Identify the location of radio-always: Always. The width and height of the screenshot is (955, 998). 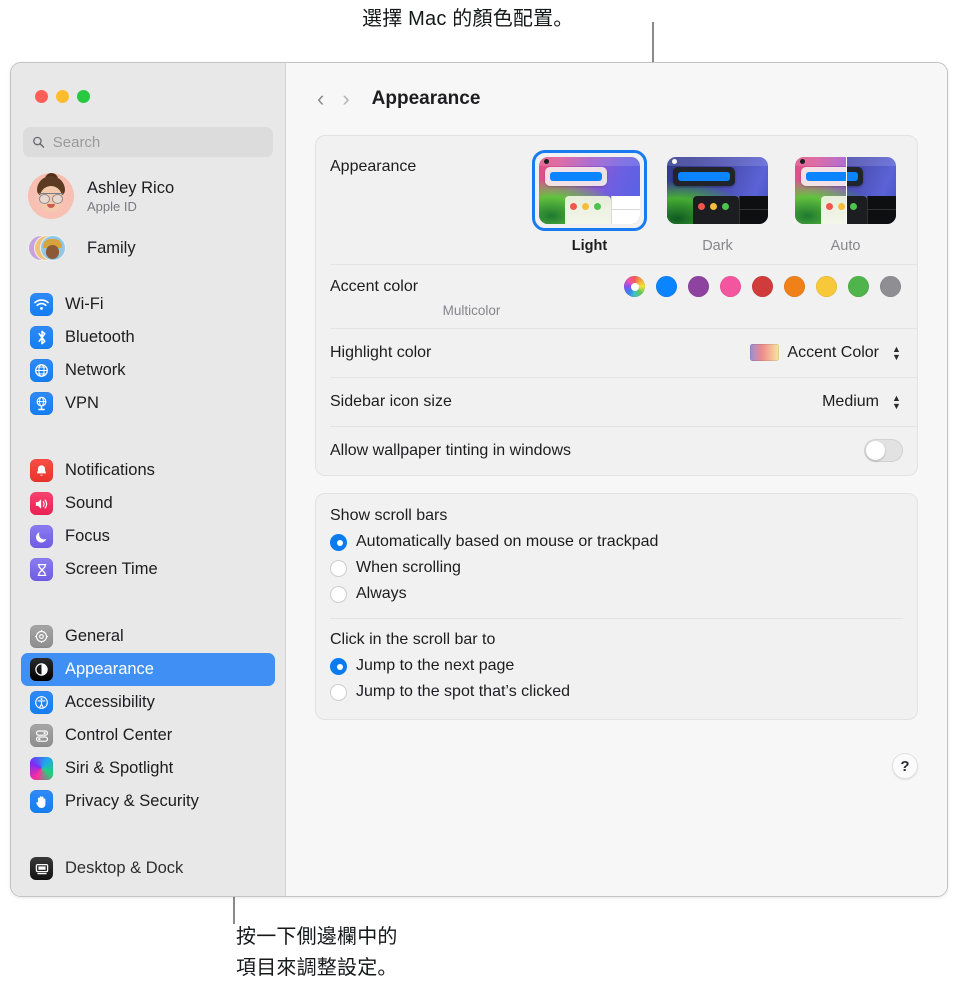
(616, 594).